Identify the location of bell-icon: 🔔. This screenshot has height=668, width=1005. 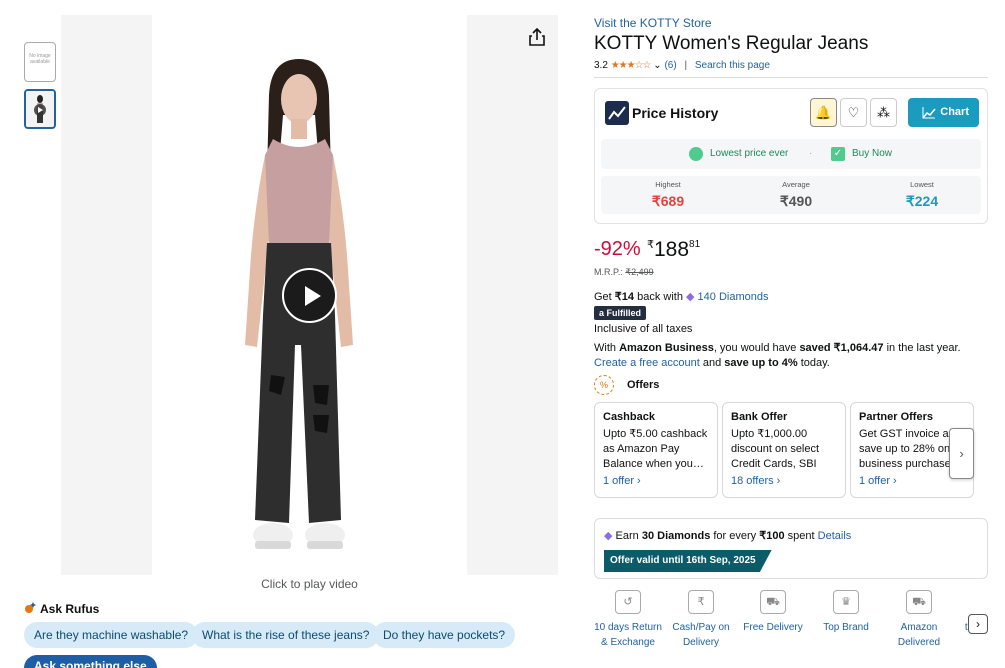
(823, 112).